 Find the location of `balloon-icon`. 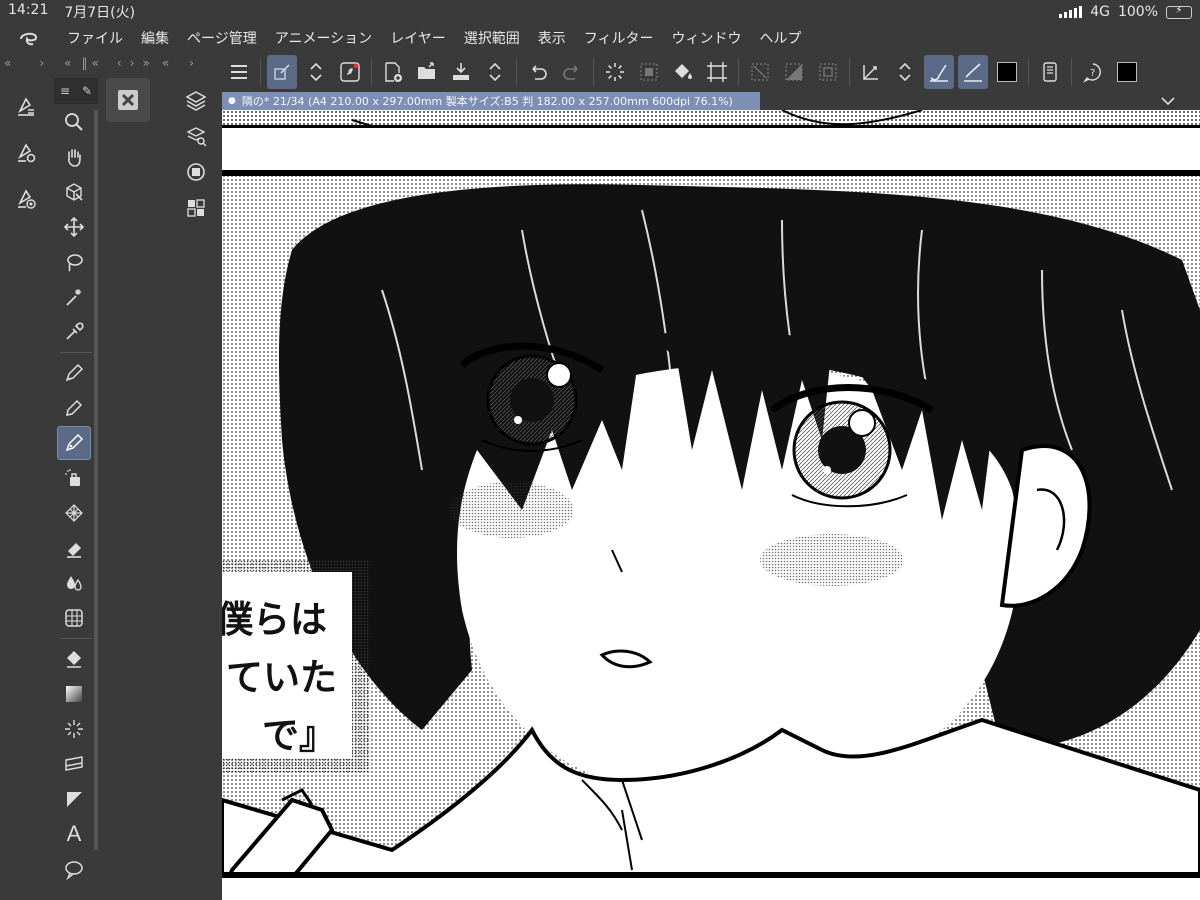

balloon-icon is located at coordinates (74, 799).